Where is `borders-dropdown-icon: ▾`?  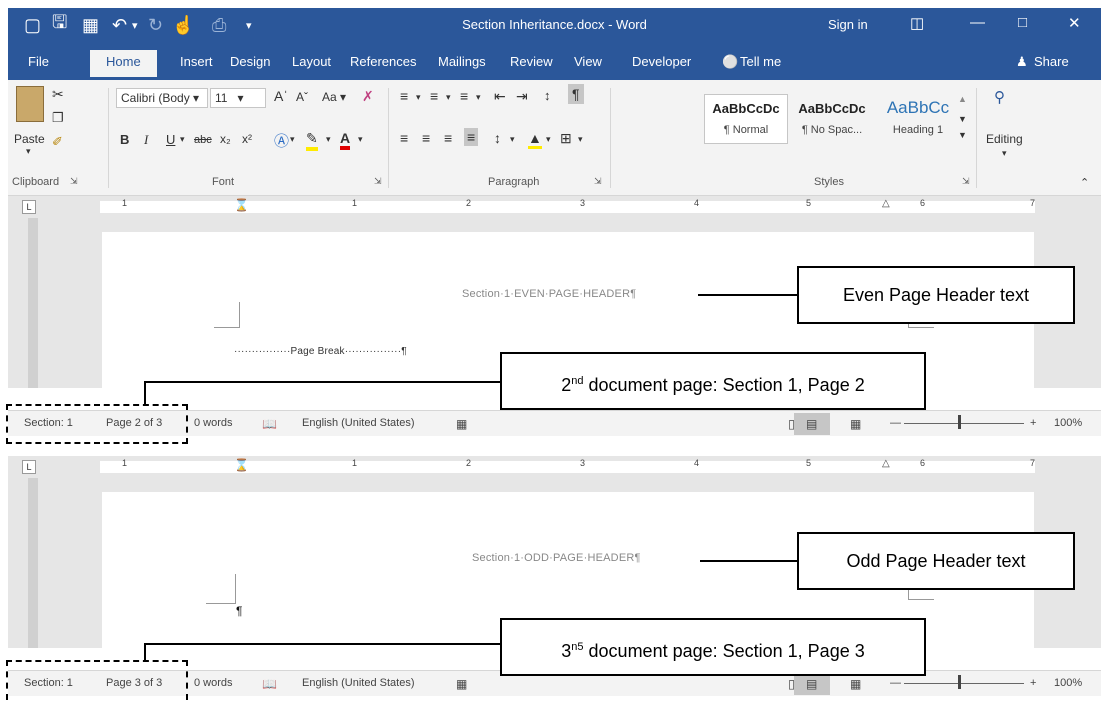
borders-dropdown-icon: ▾ is located at coordinates (580, 139).